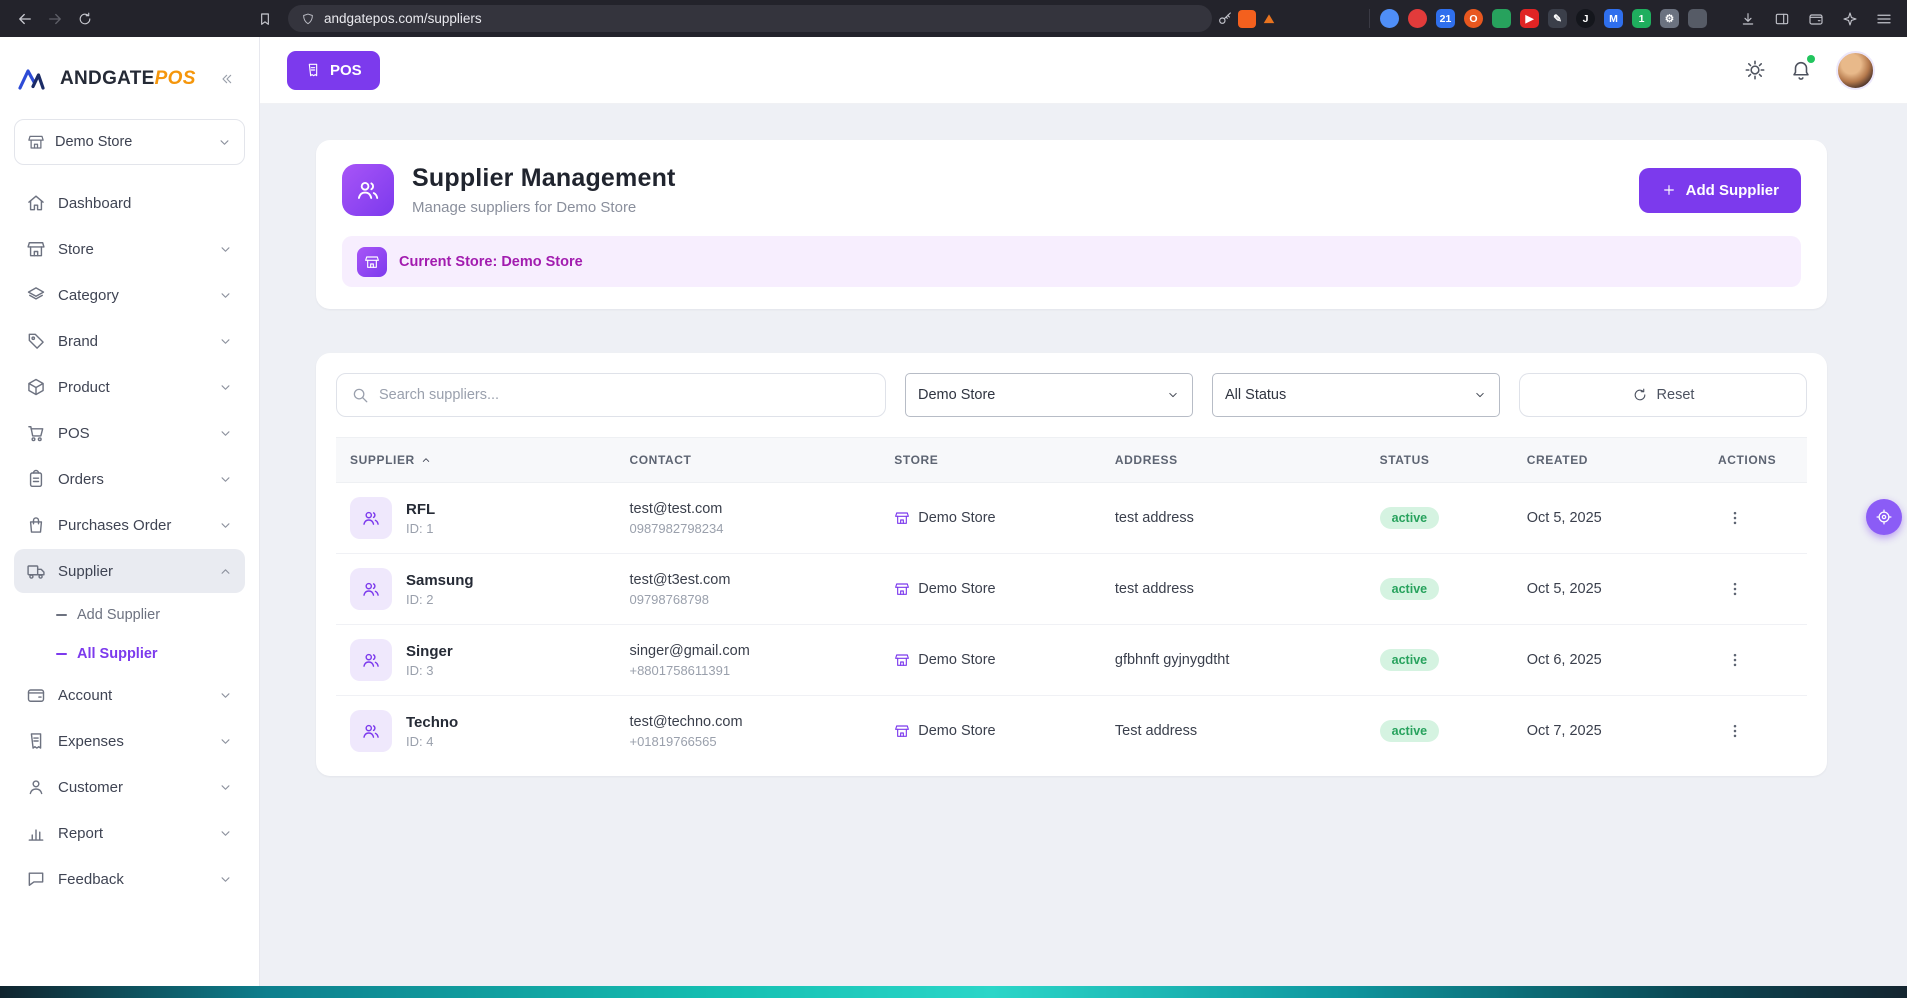 The image size is (1907, 998). I want to click on store-filter-value: Demo Store, so click(957, 395).